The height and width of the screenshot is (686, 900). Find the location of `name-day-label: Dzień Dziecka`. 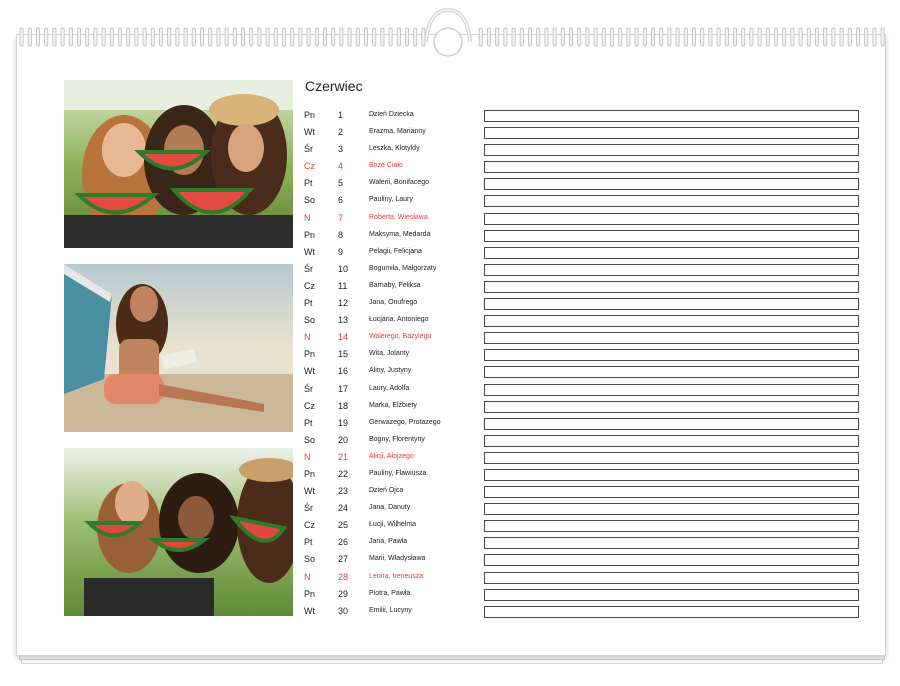

name-day-label: Dzień Dziecka is located at coordinates (391, 114).